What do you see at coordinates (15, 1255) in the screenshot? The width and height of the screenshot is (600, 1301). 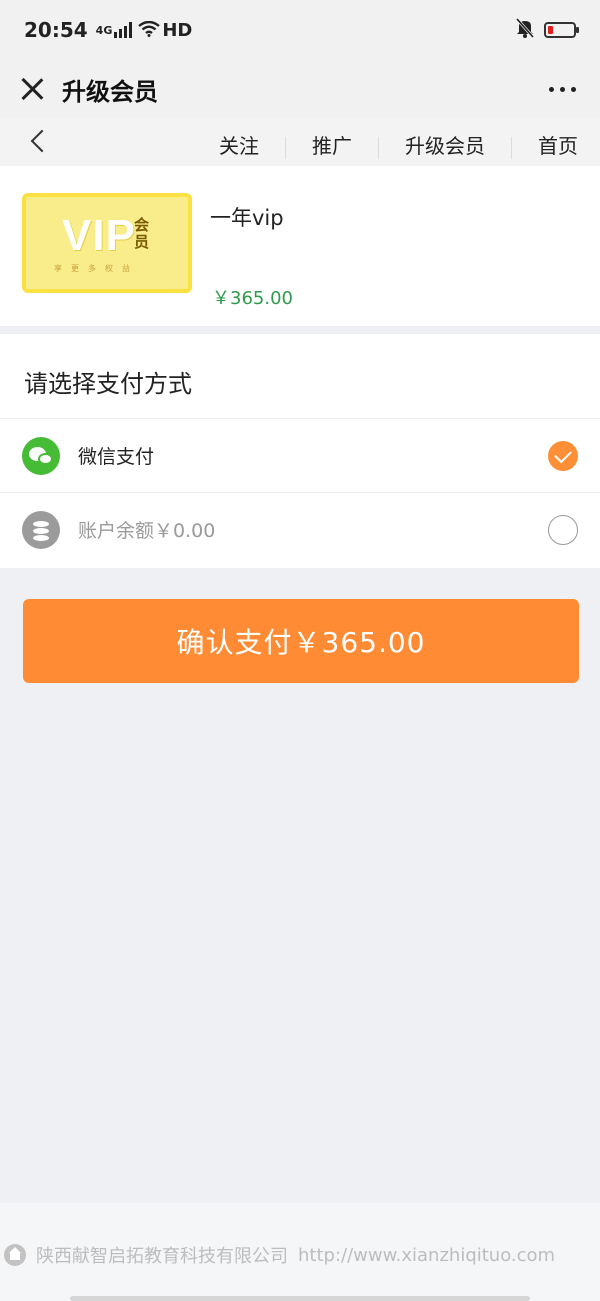 I see `home-icon` at bounding box center [15, 1255].